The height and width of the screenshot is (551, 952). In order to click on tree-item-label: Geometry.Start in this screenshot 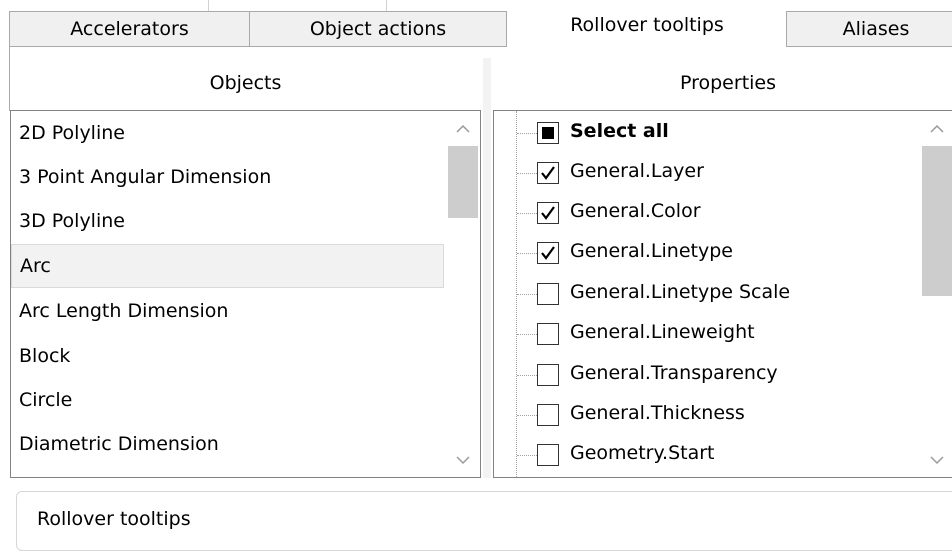, I will do `click(642, 453)`.